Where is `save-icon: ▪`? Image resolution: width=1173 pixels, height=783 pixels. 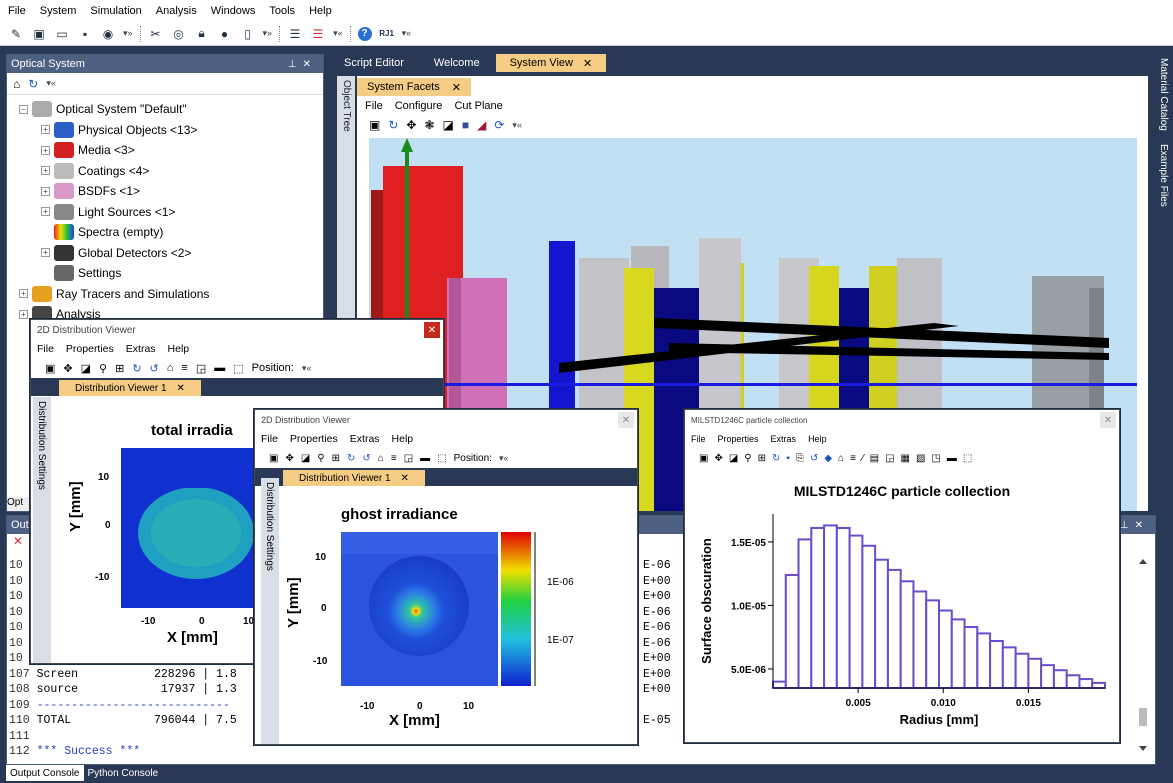
save-icon: ▪ is located at coordinates (85, 34).